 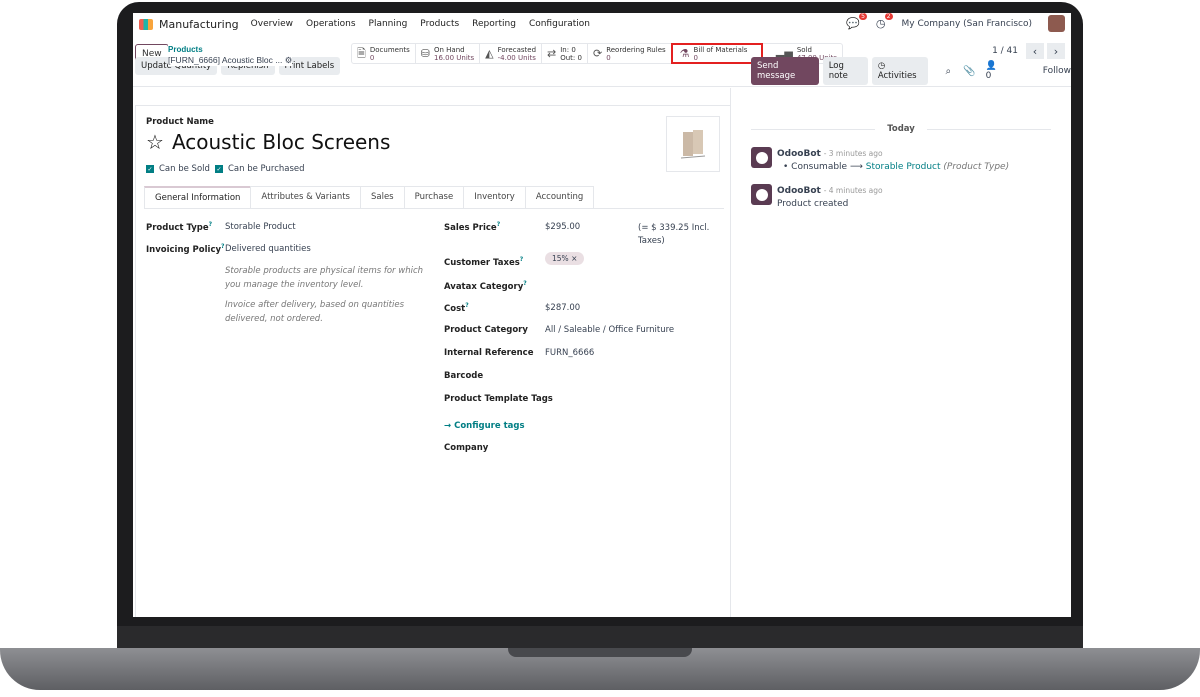 I want to click on forecasted-button: ◭ Forecasted -4.00 Units, so click(x=511, y=53).